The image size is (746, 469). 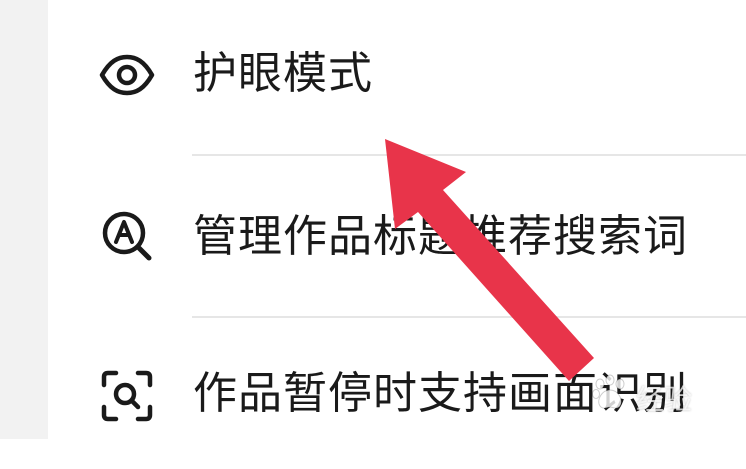 I want to click on scan-search-icon, so click(x=127, y=396).